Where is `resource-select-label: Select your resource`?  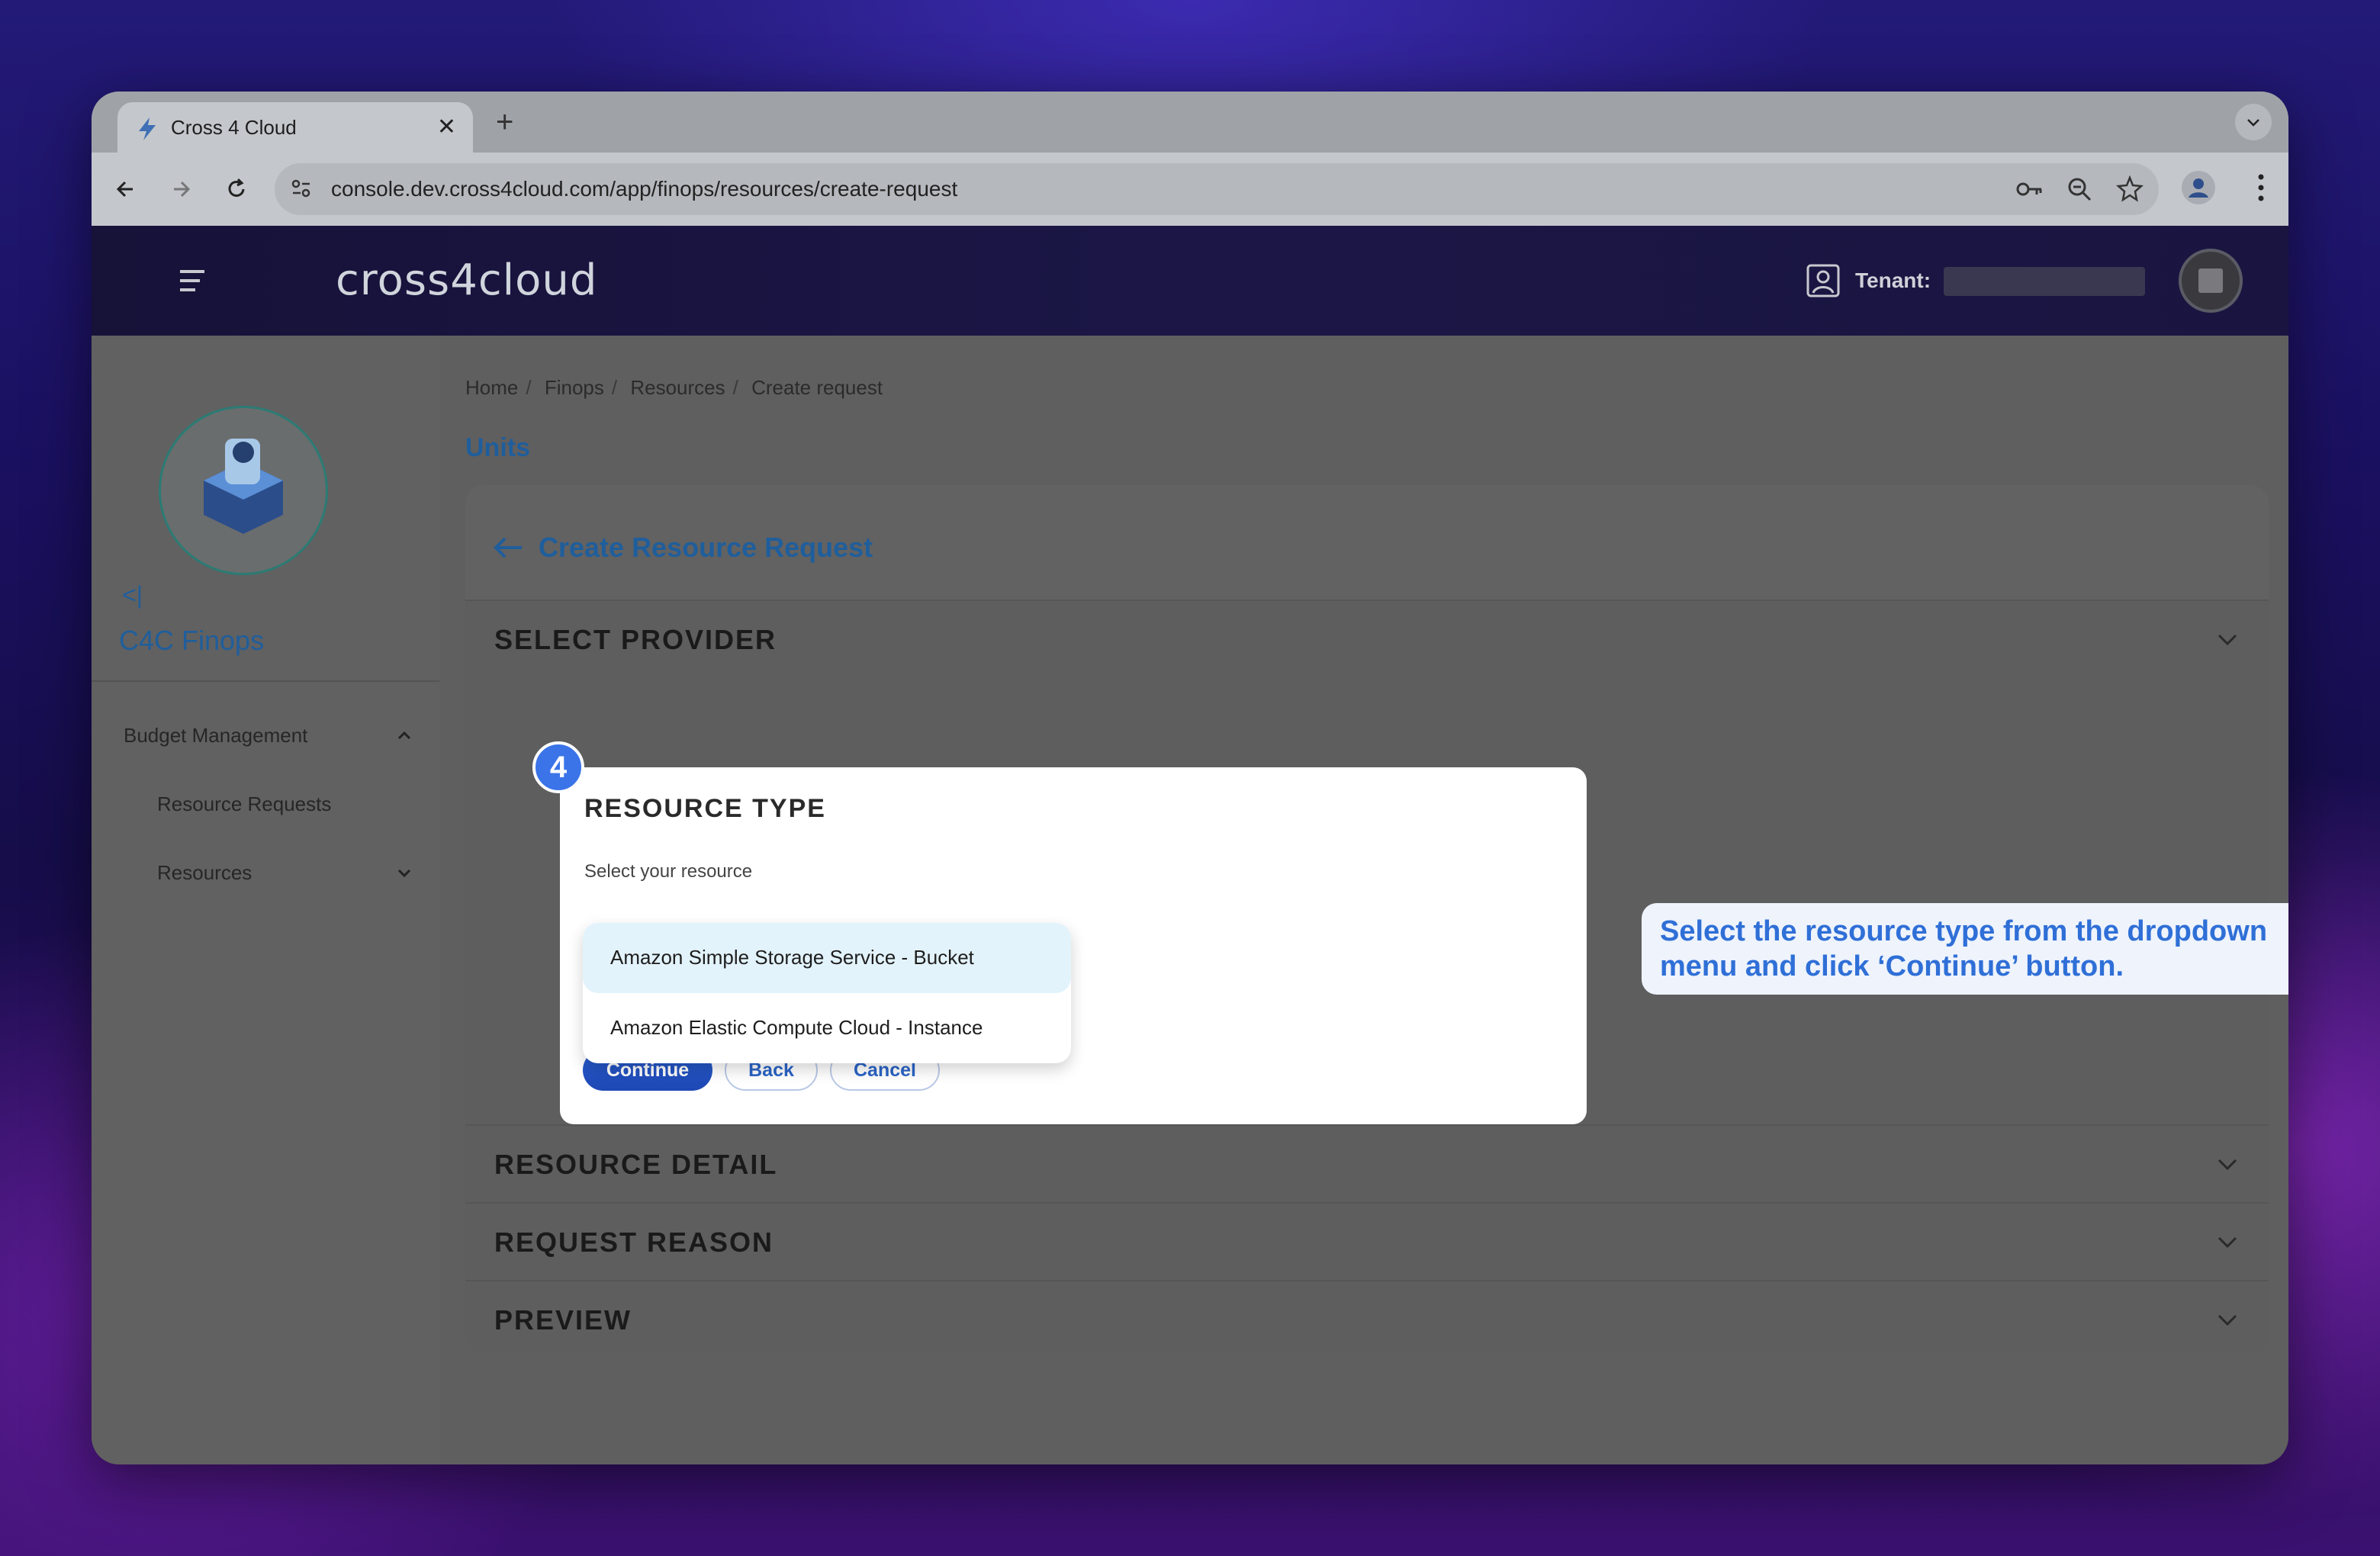 resource-select-label: Select your resource is located at coordinates (668, 871).